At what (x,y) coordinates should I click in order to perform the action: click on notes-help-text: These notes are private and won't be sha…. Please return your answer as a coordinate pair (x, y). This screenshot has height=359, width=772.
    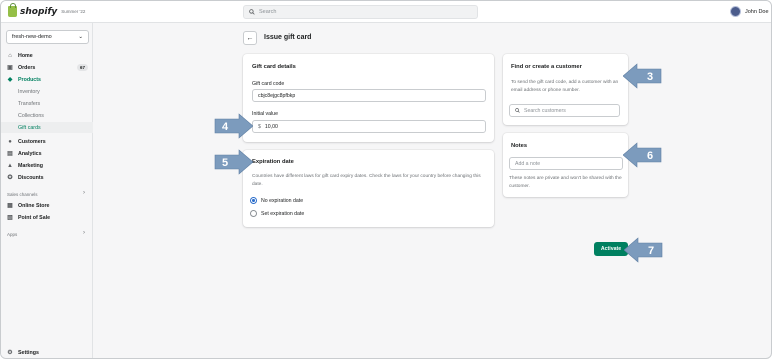
    Looking at the image, I should click on (565, 182).